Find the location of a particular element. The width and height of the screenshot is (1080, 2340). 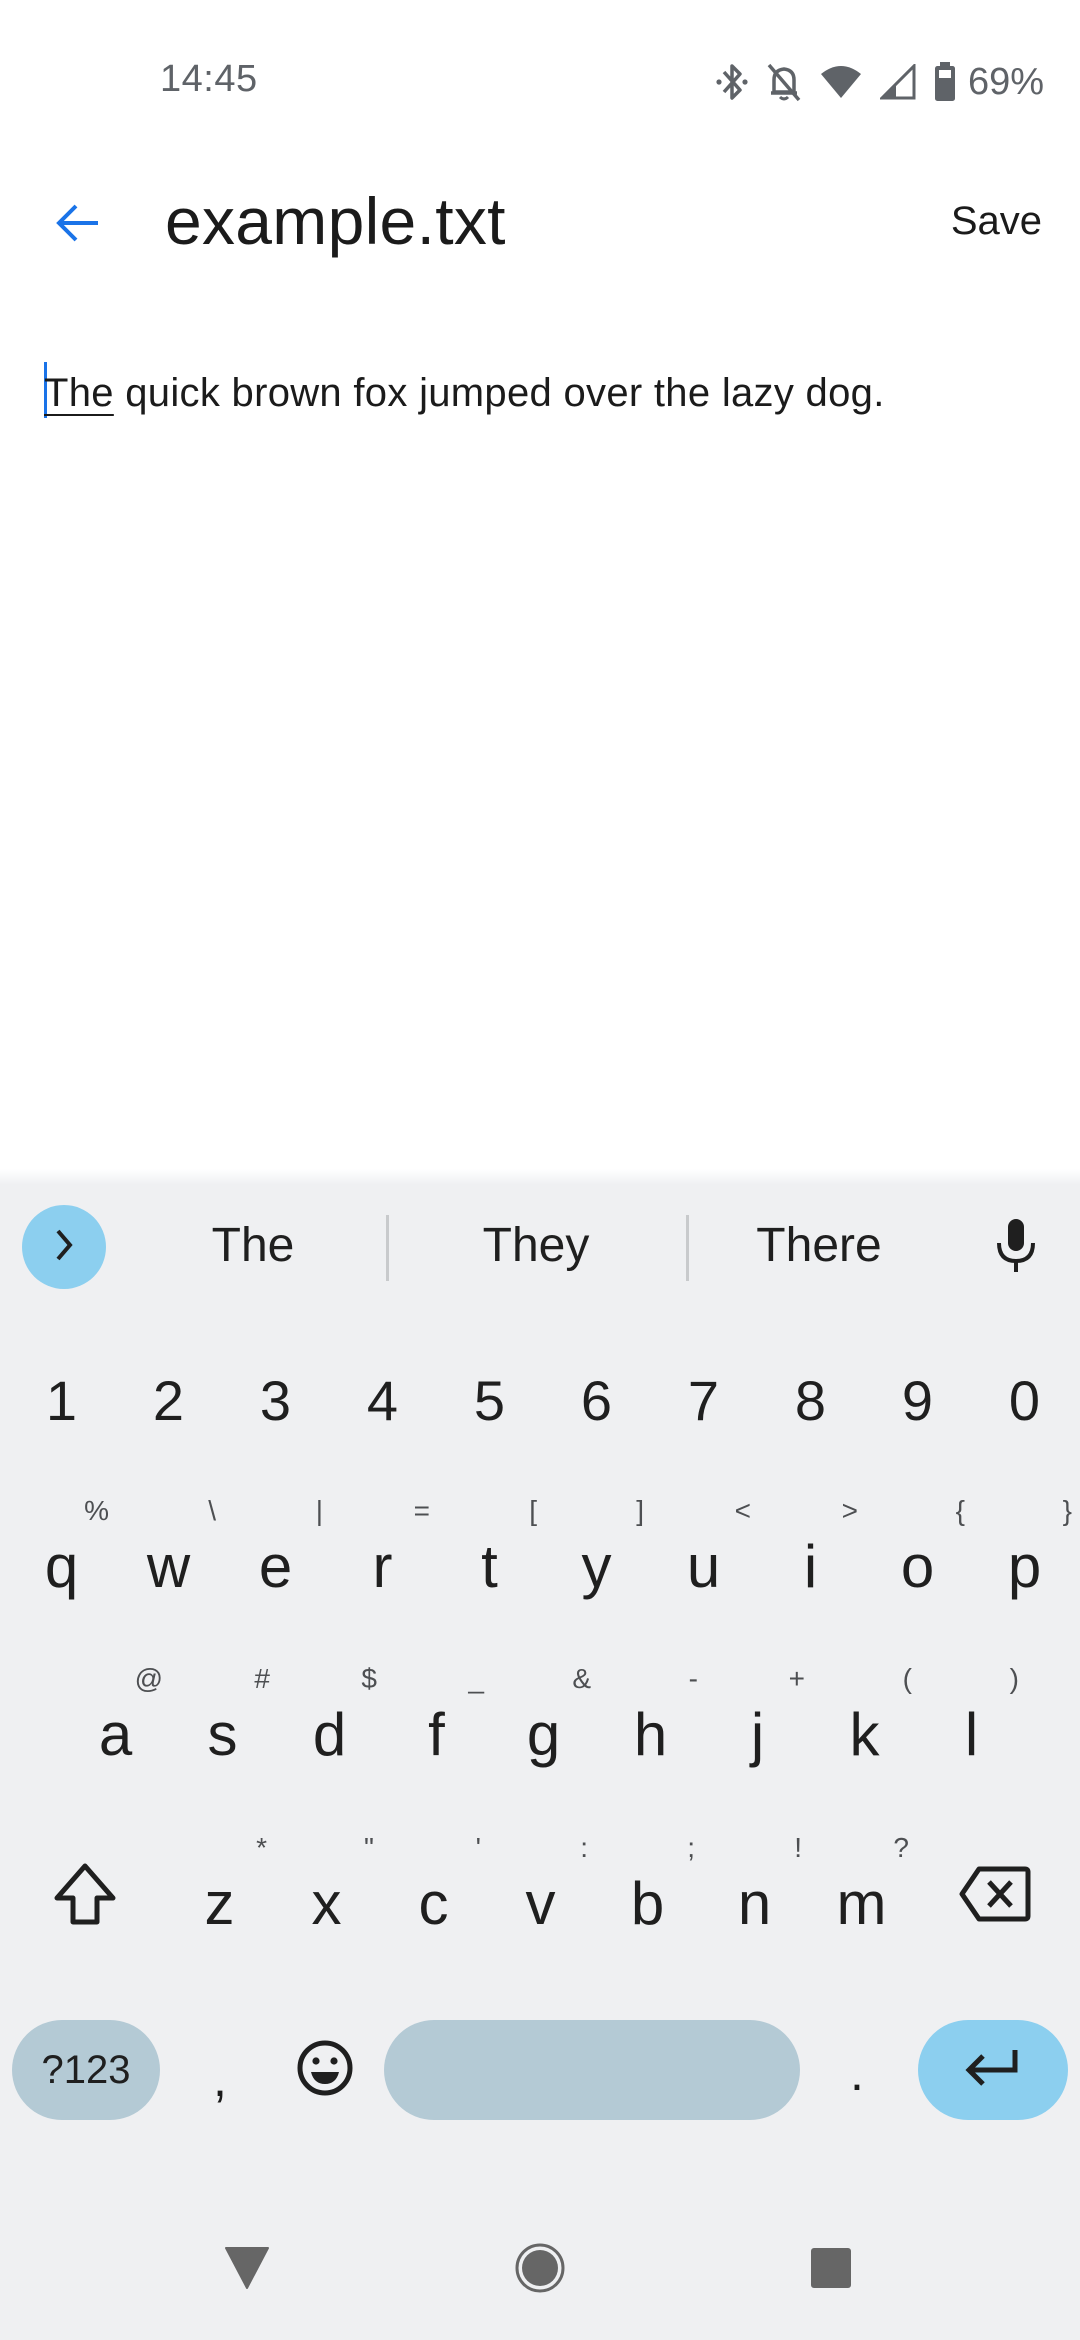

key-9: 9 is located at coordinates (917, 1400).